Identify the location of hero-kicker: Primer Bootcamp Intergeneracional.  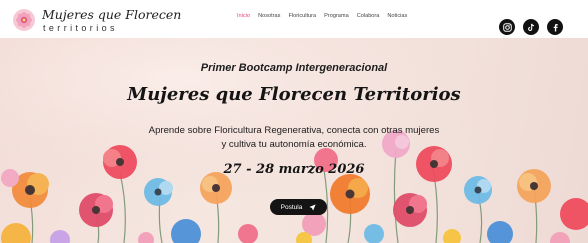
(294, 68).